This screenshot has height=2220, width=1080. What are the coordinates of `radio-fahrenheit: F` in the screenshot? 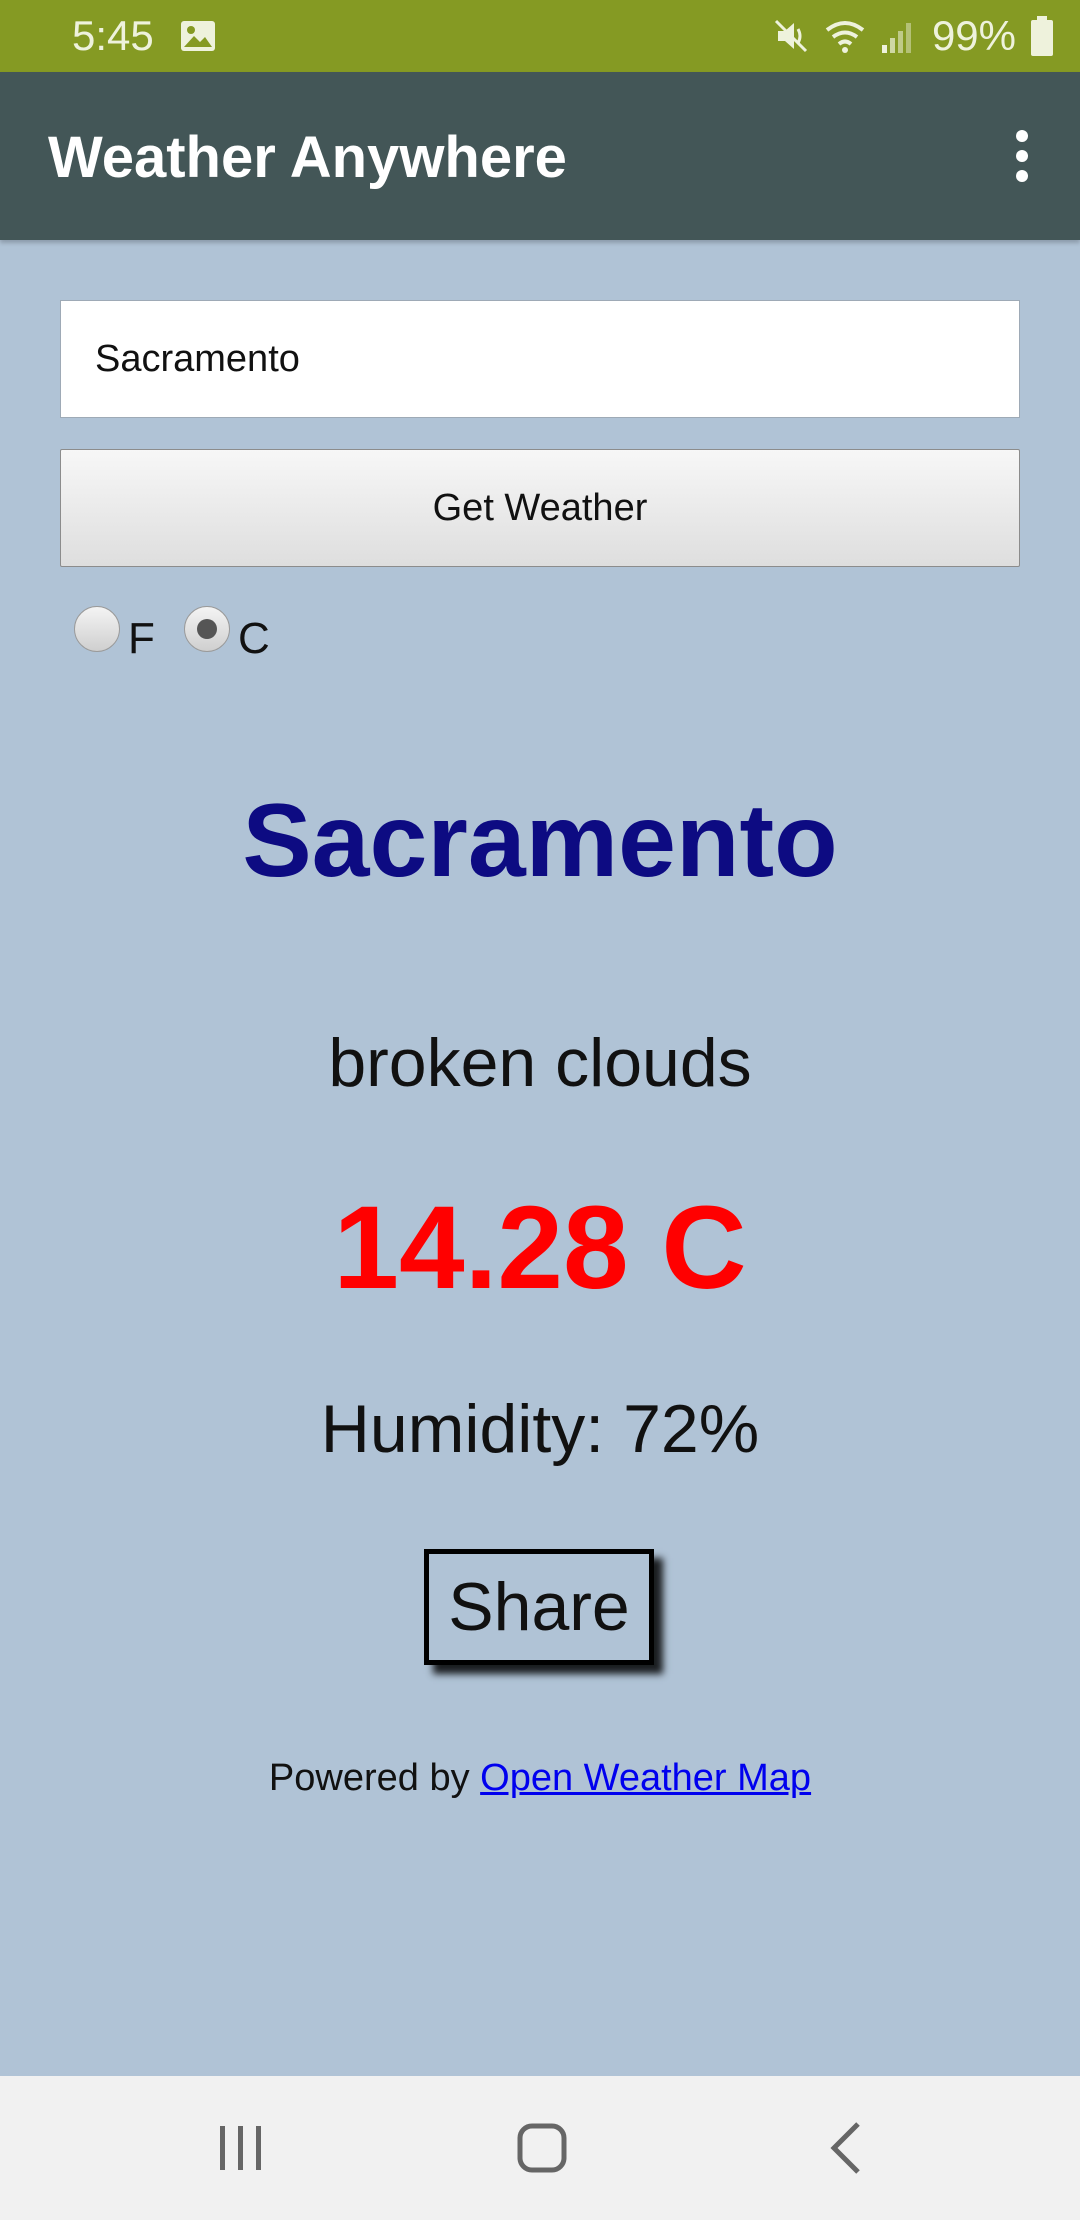 It's located at (114, 635).